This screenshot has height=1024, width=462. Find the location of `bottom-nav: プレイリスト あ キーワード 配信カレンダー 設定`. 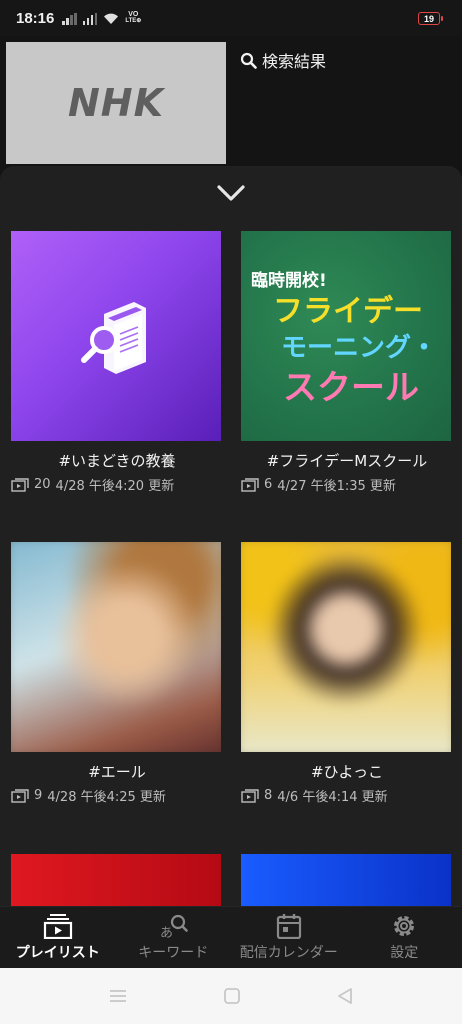

bottom-nav: プレイリスト あ キーワード 配信カレンダー 設定 is located at coordinates (231, 937).